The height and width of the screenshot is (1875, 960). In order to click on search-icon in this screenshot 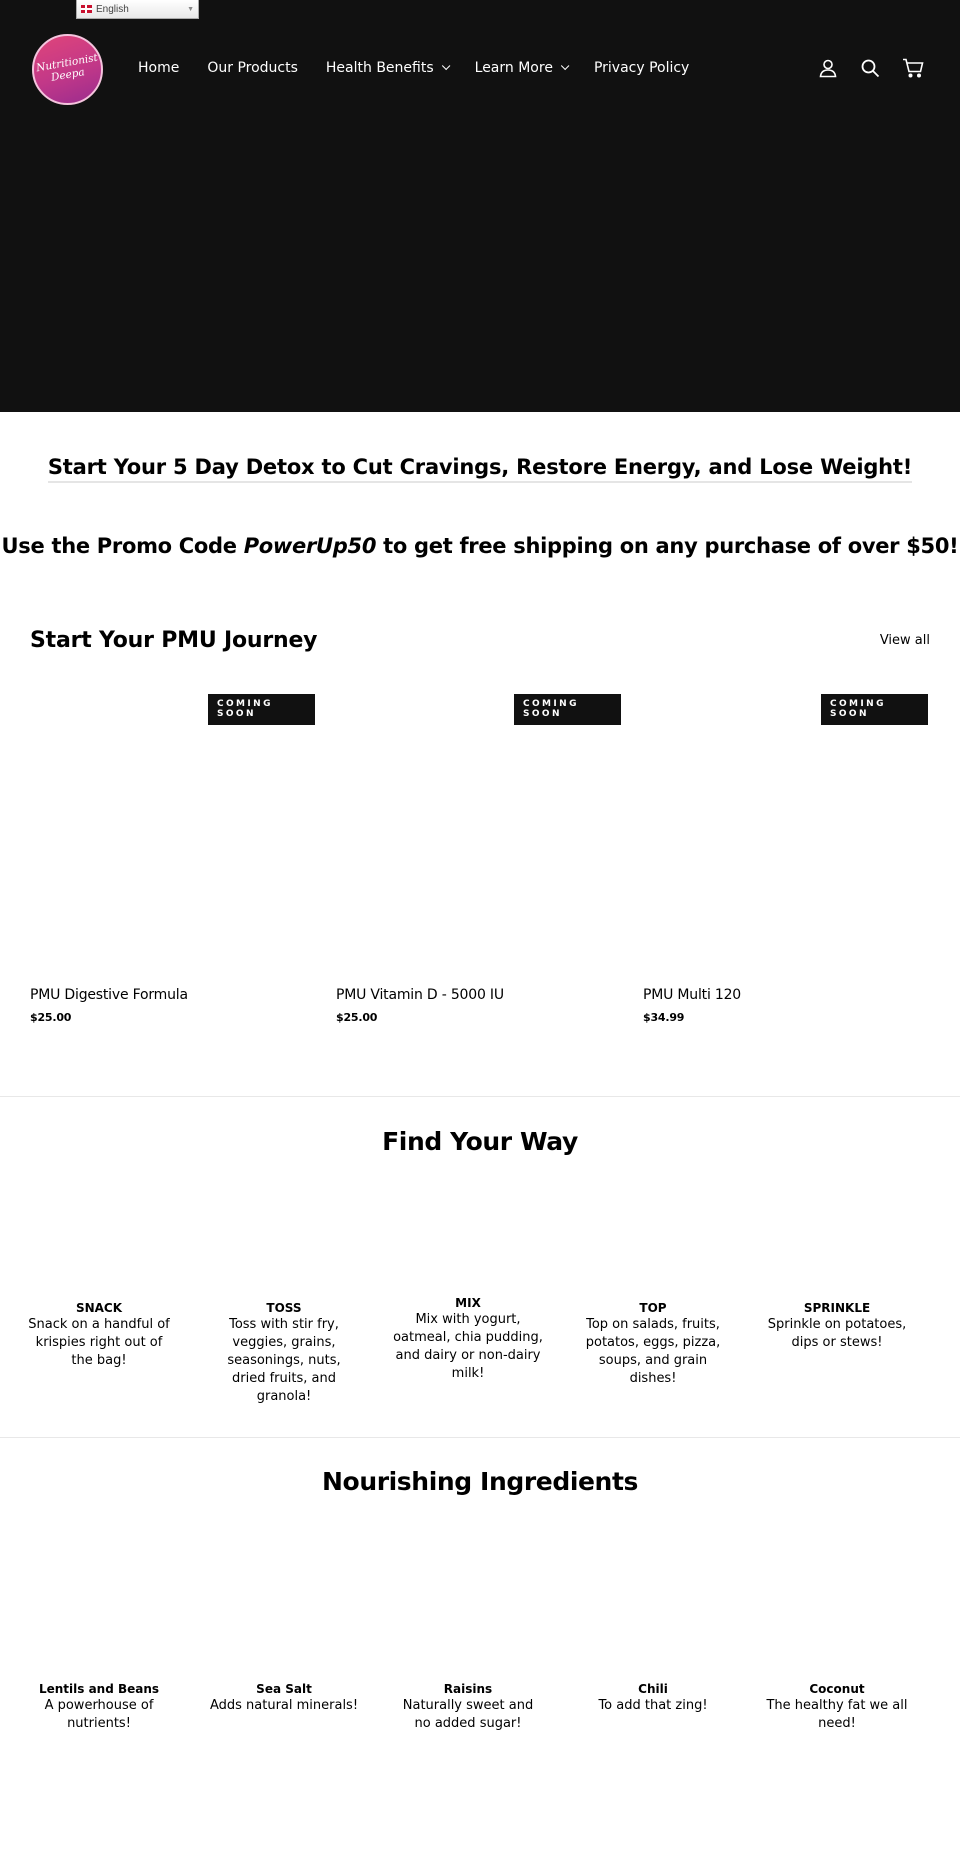, I will do `click(870, 68)`.